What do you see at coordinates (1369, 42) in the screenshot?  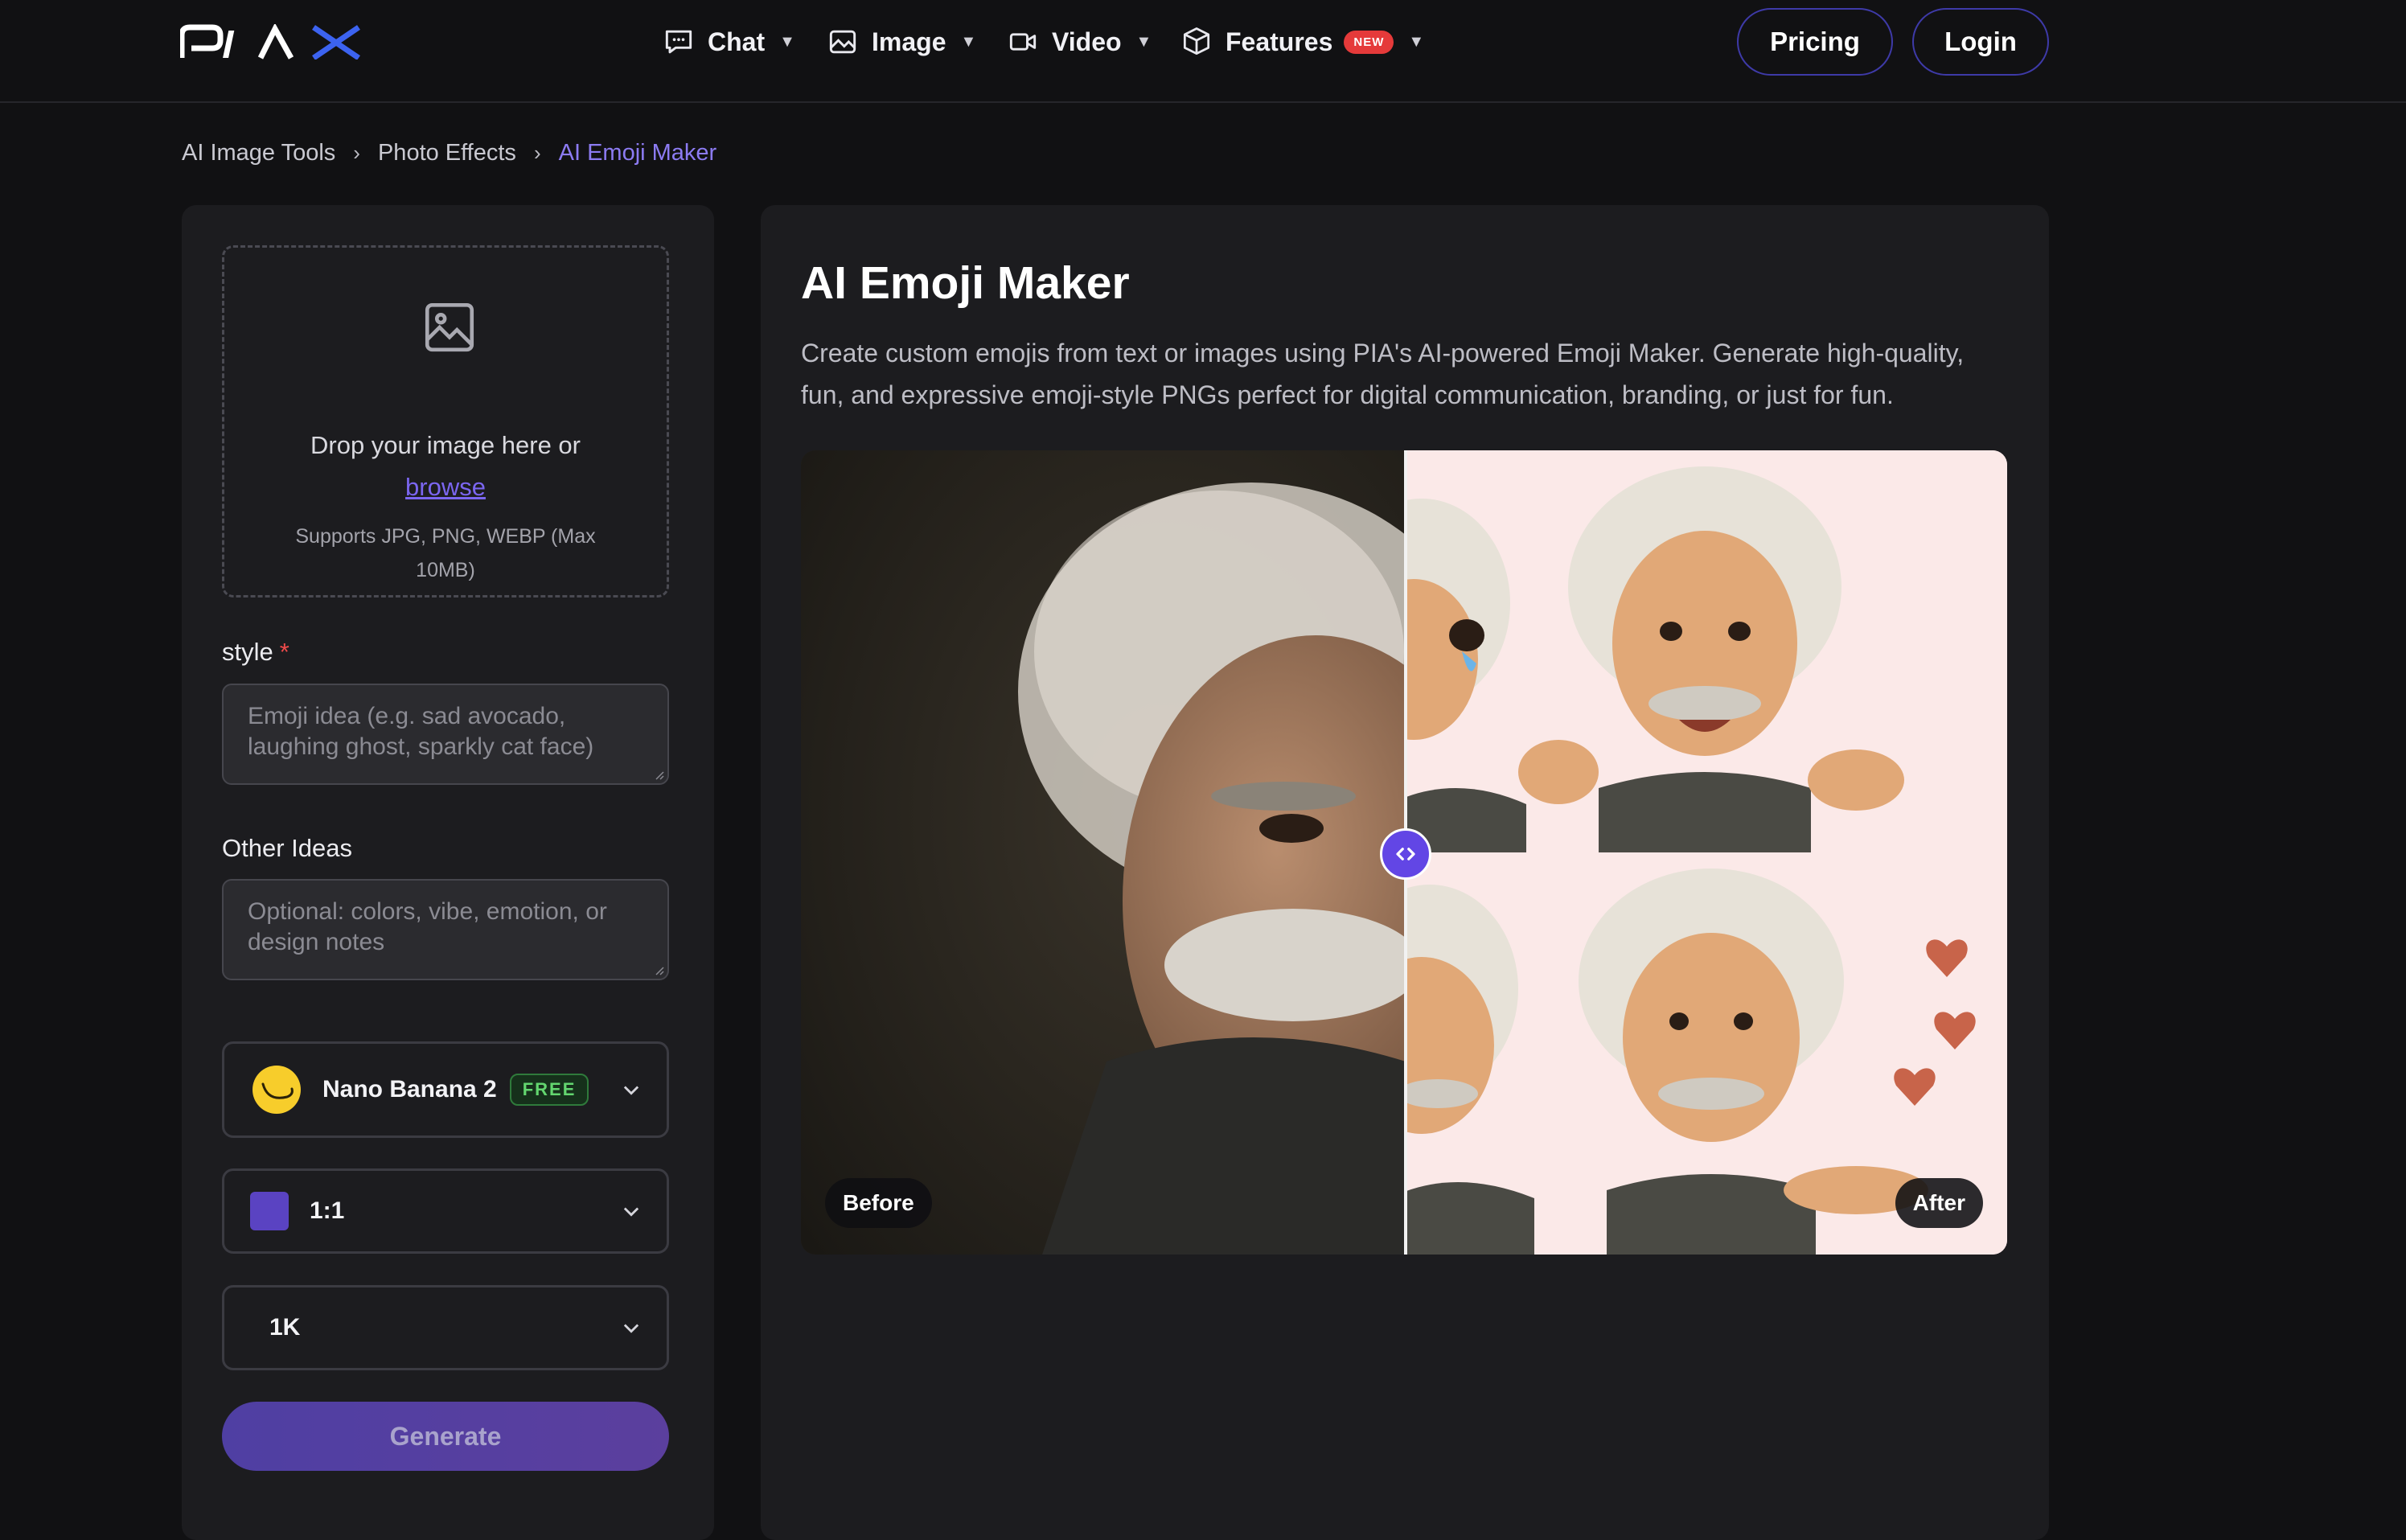 I see `new-badge: NEW` at bounding box center [1369, 42].